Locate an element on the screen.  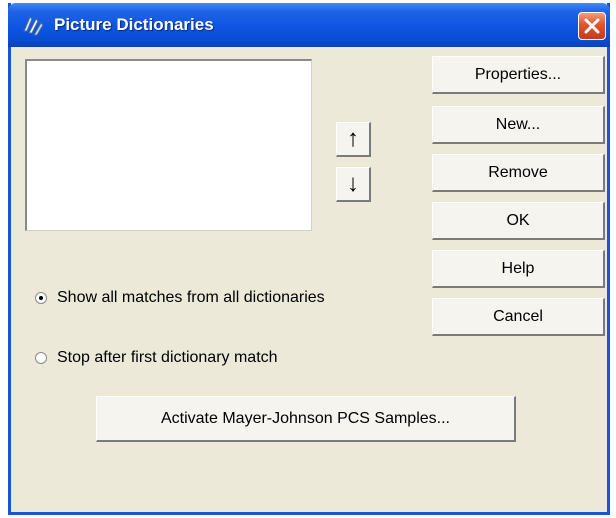
move-up-button: ↑ is located at coordinates (353, 139).